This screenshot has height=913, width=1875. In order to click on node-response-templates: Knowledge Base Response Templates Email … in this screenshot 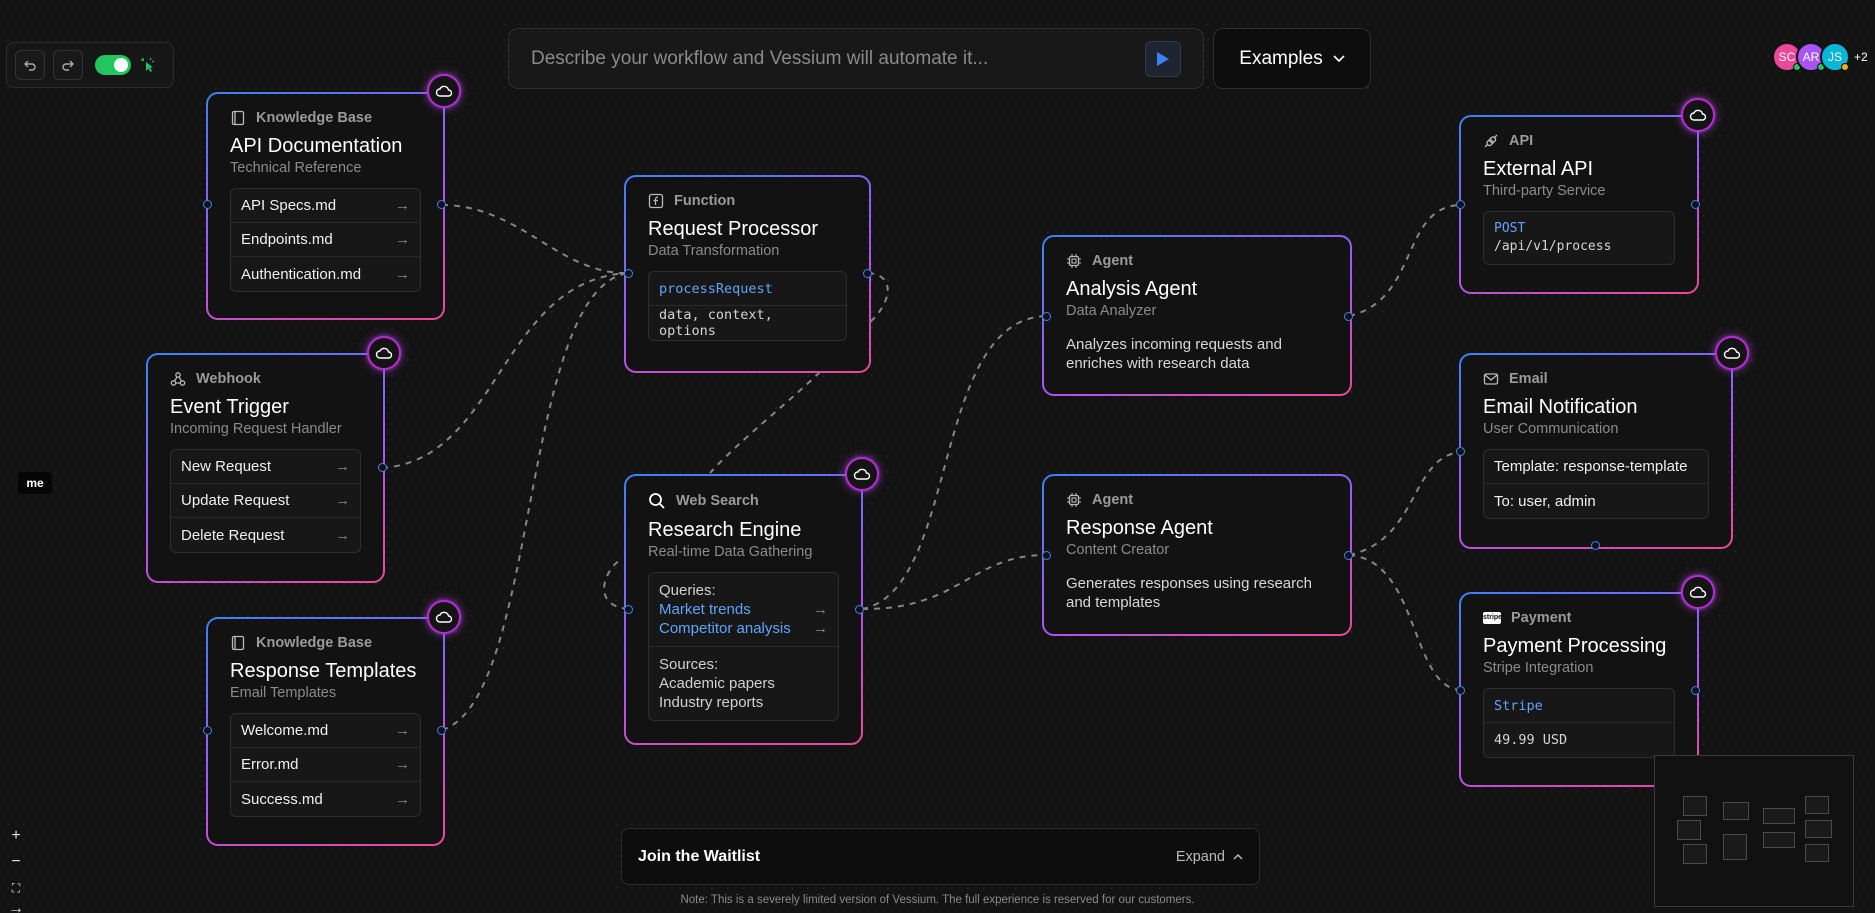, I will do `click(325, 731)`.